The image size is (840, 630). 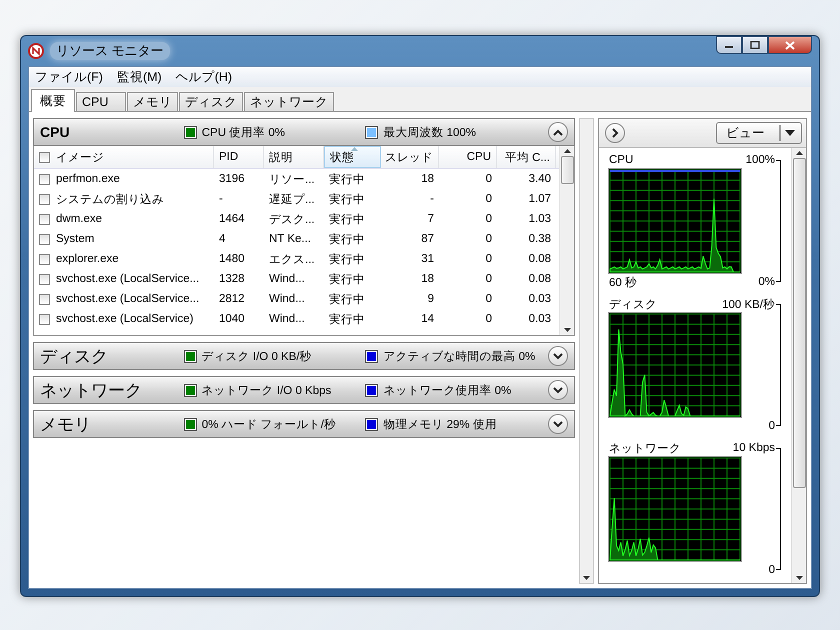 What do you see at coordinates (139, 77) in the screenshot?
I see `menu-item: 監視(M)` at bounding box center [139, 77].